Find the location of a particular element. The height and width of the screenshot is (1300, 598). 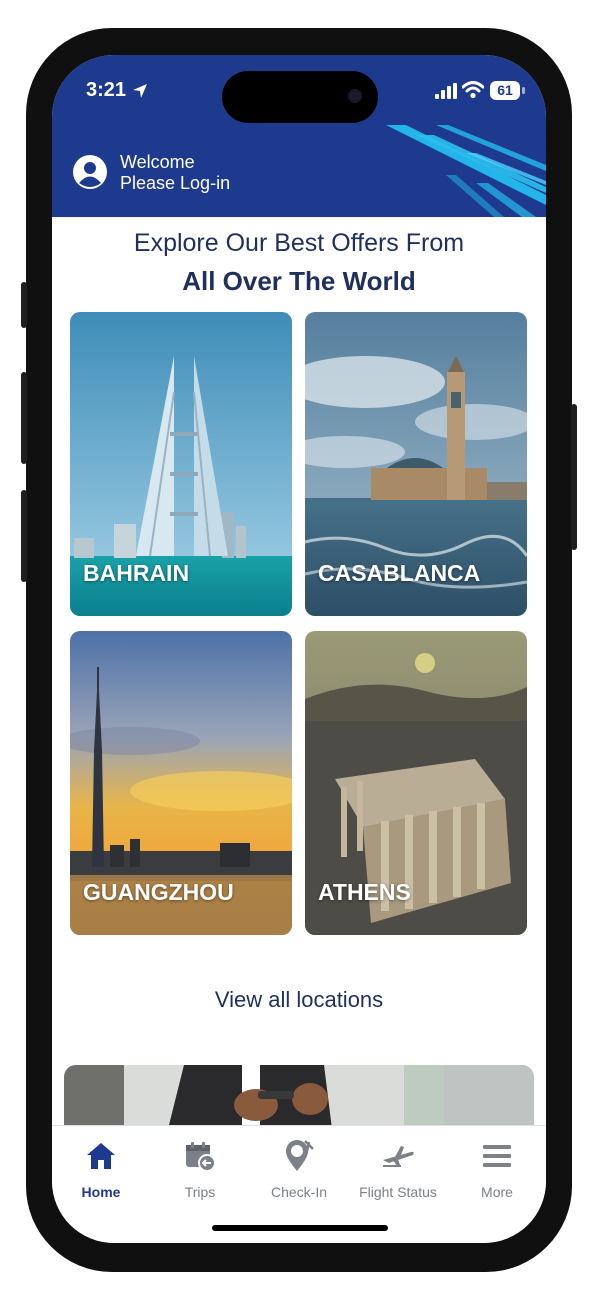

destination-card-bahrain: BAHRAIN is located at coordinates (181, 464).